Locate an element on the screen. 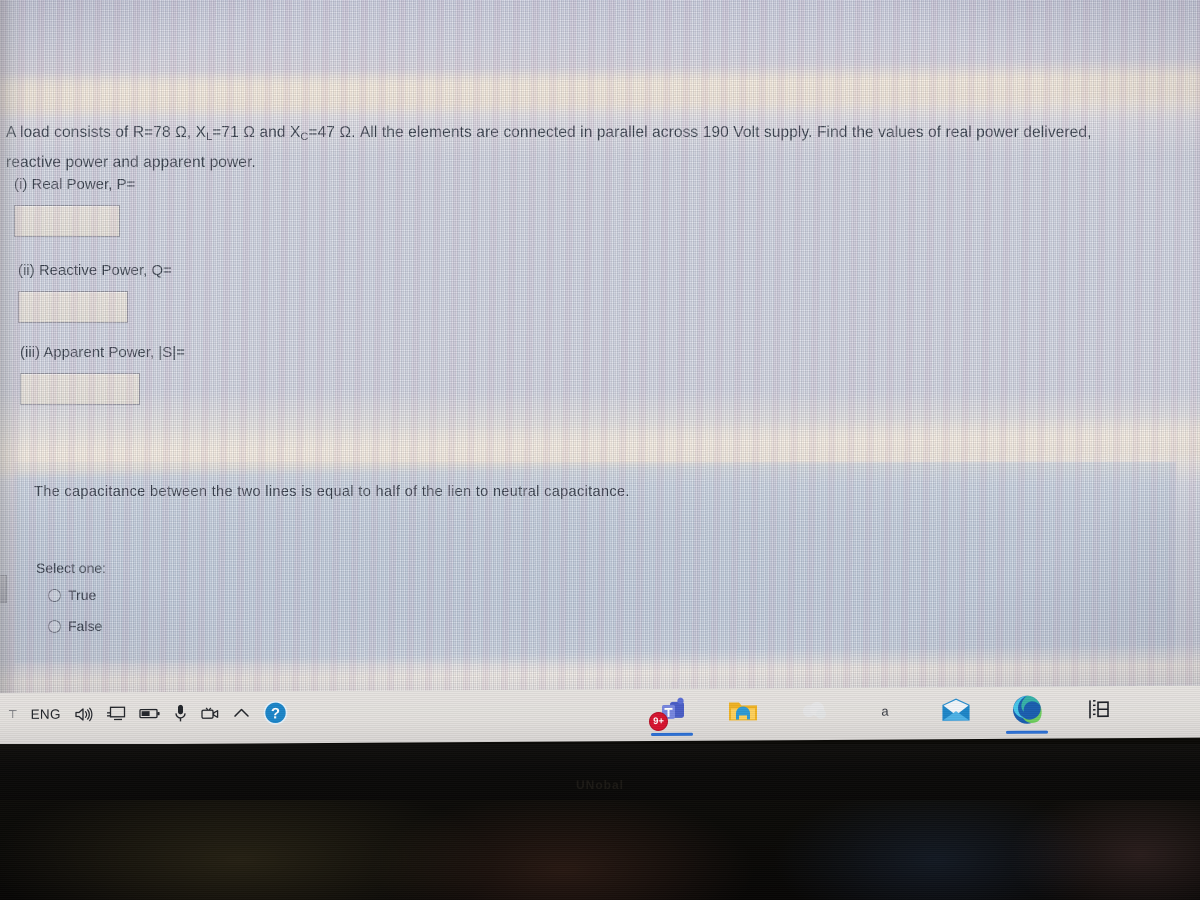  radio-icon-false is located at coordinates (54, 626).